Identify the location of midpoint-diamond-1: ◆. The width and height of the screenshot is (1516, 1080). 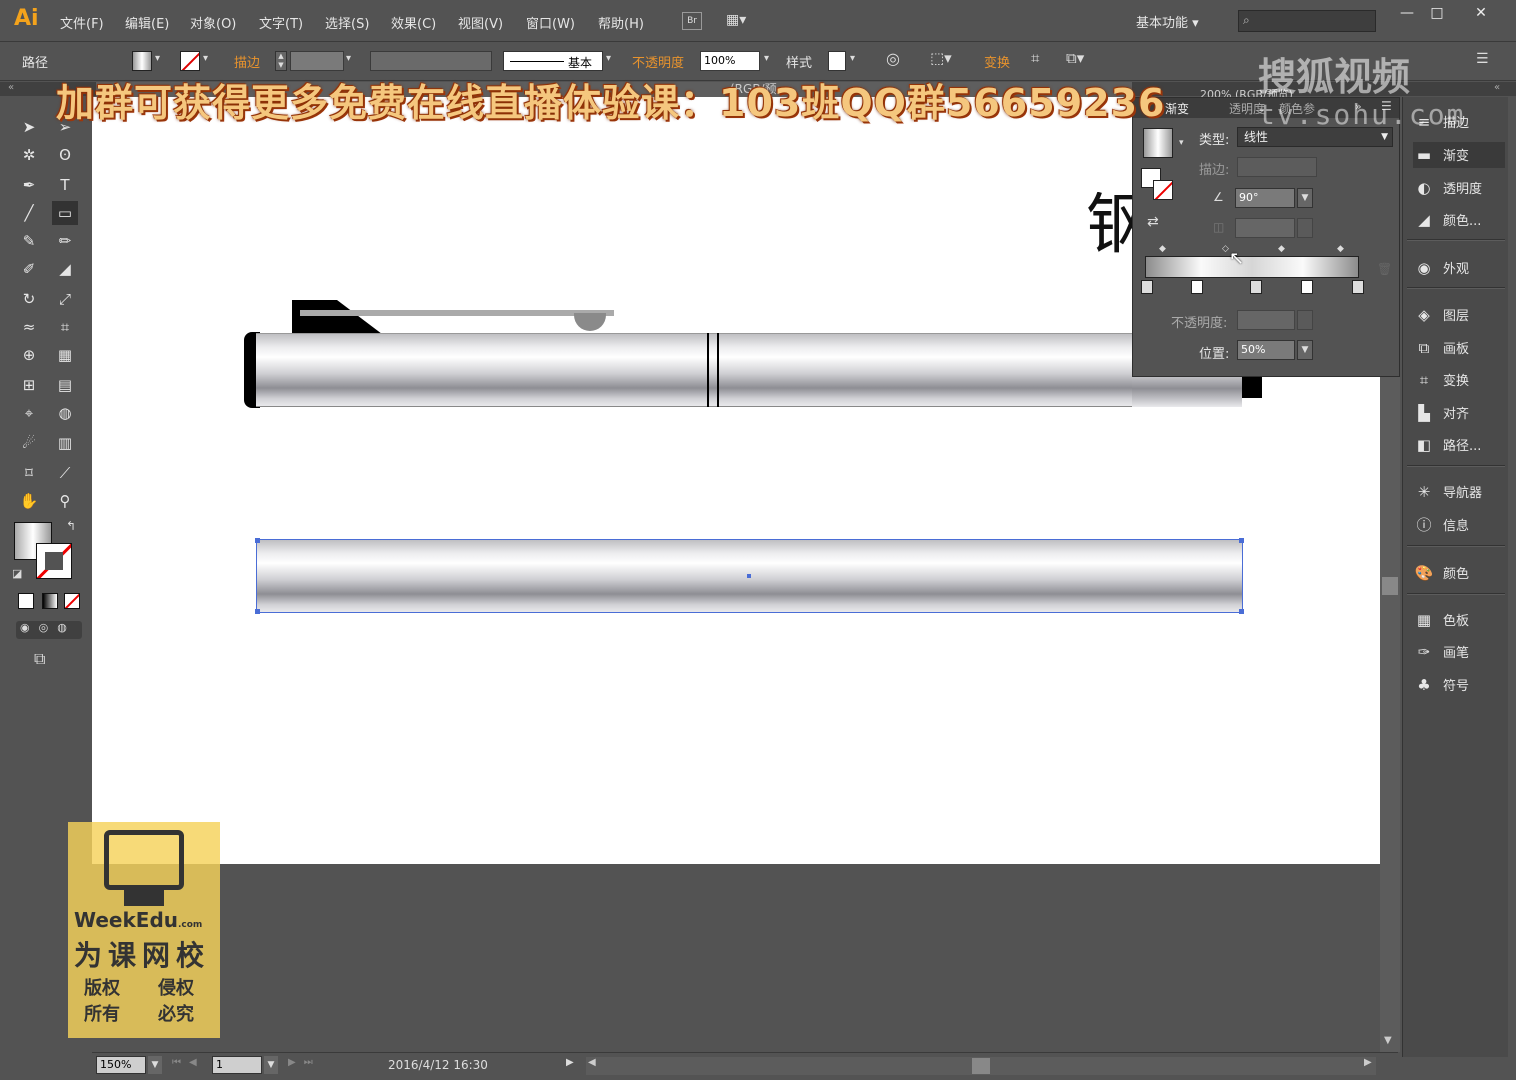
(1162, 249).